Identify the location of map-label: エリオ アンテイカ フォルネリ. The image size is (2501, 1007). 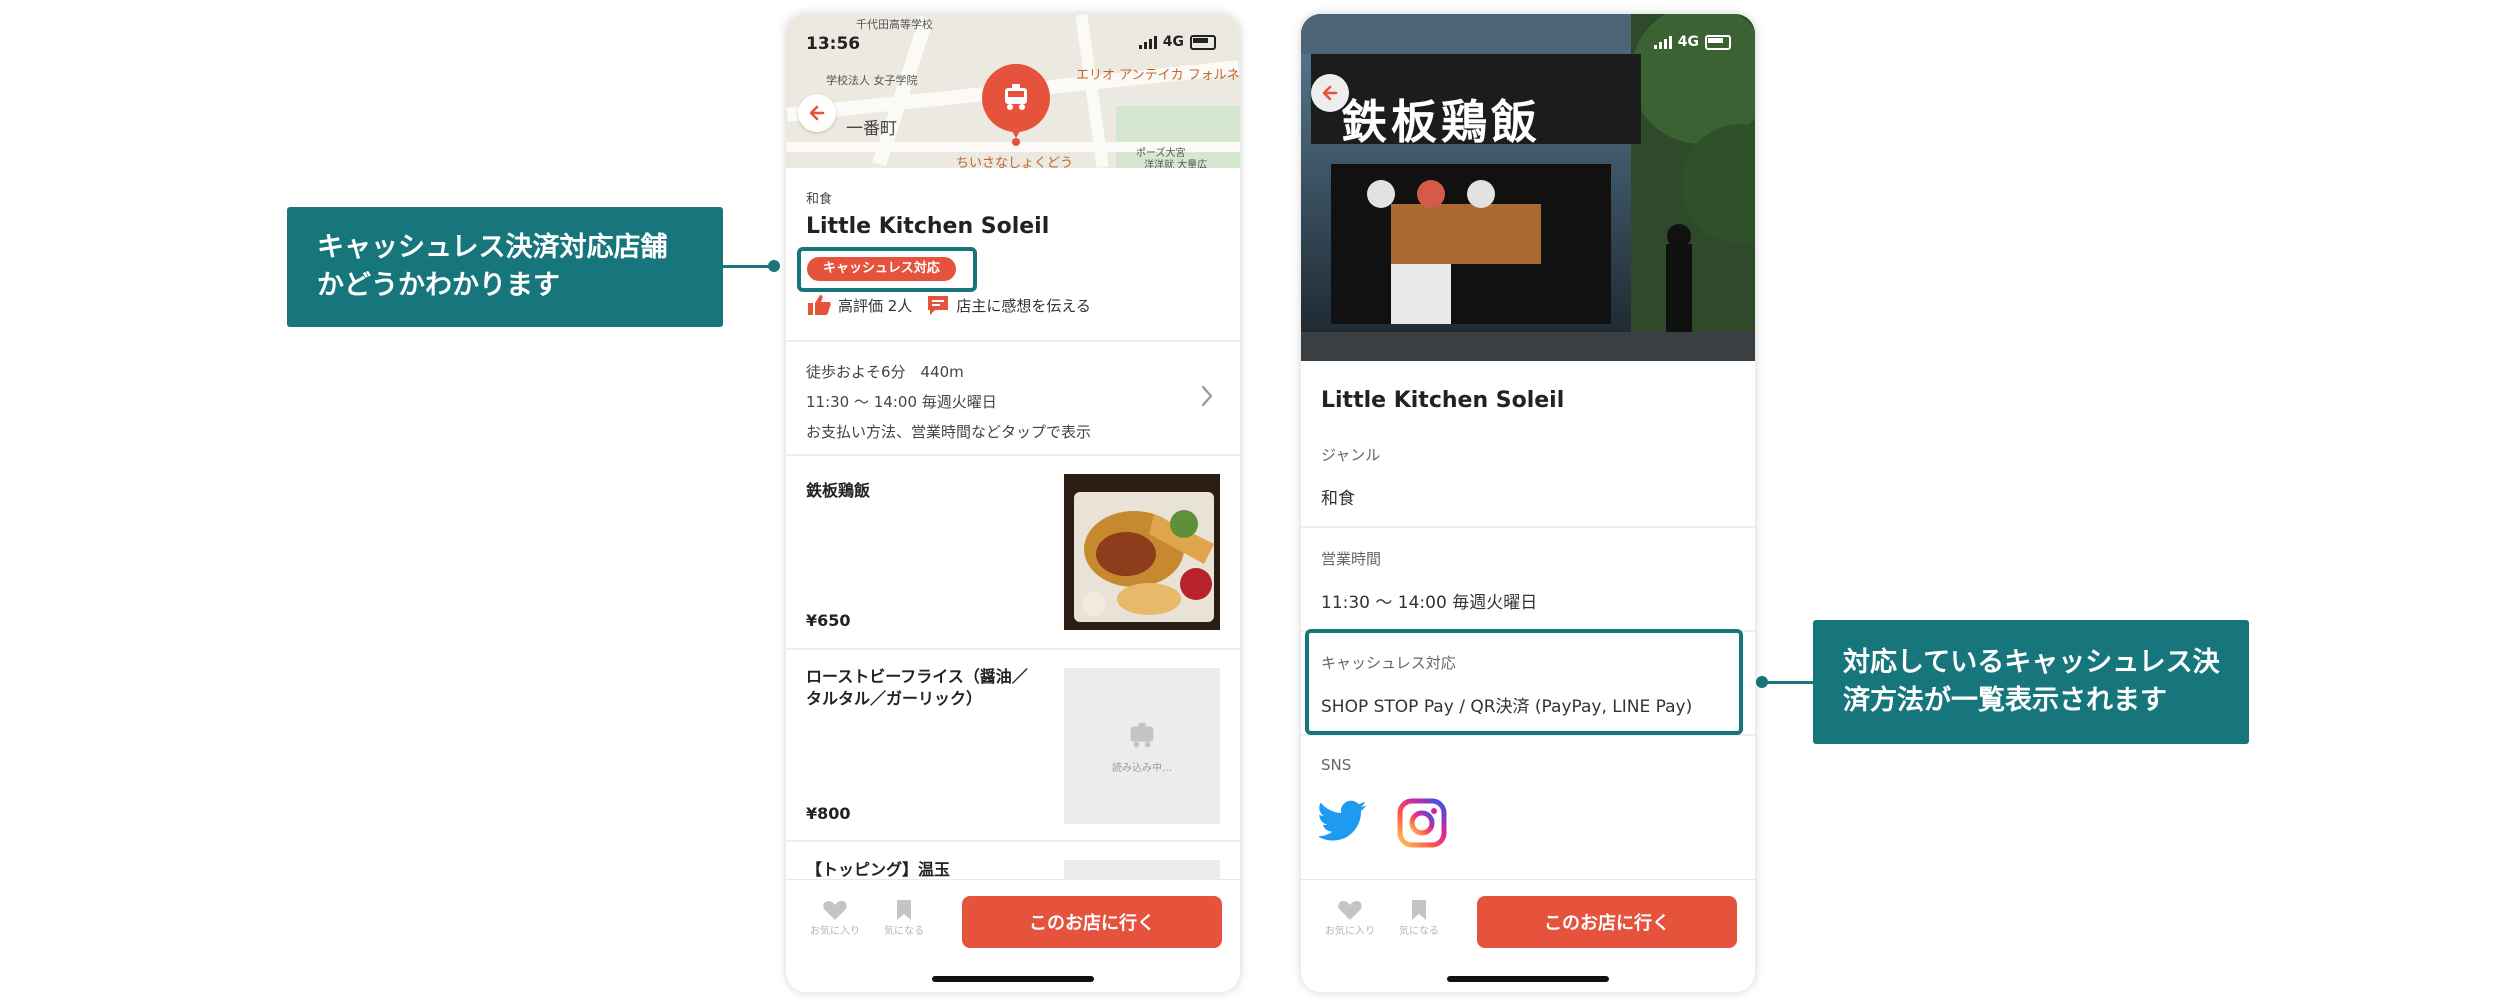
(1158, 75).